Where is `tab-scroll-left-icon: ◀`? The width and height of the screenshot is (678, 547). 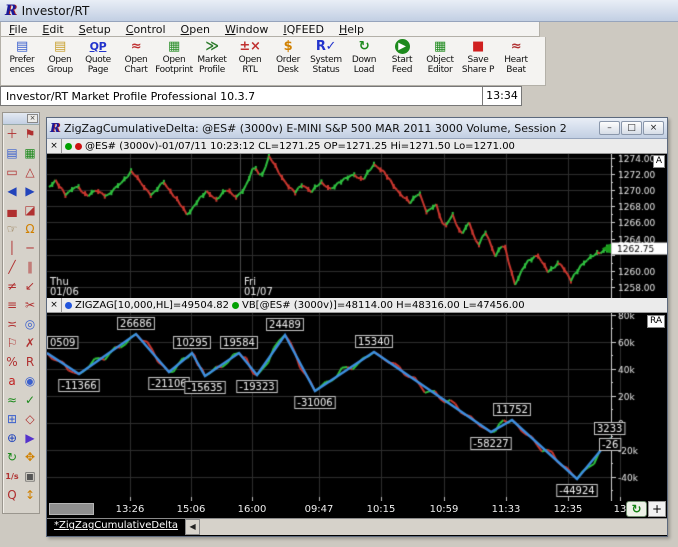 tab-scroll-left-icon: ◀ is located at coordinates (193, 527).